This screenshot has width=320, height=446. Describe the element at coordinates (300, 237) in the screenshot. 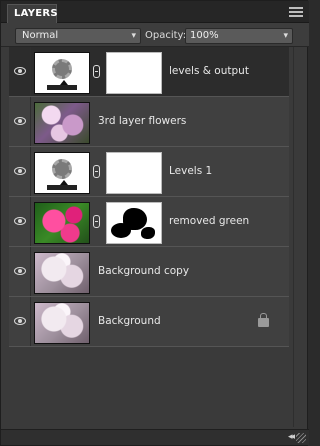

I see `scrollbar` at that location.